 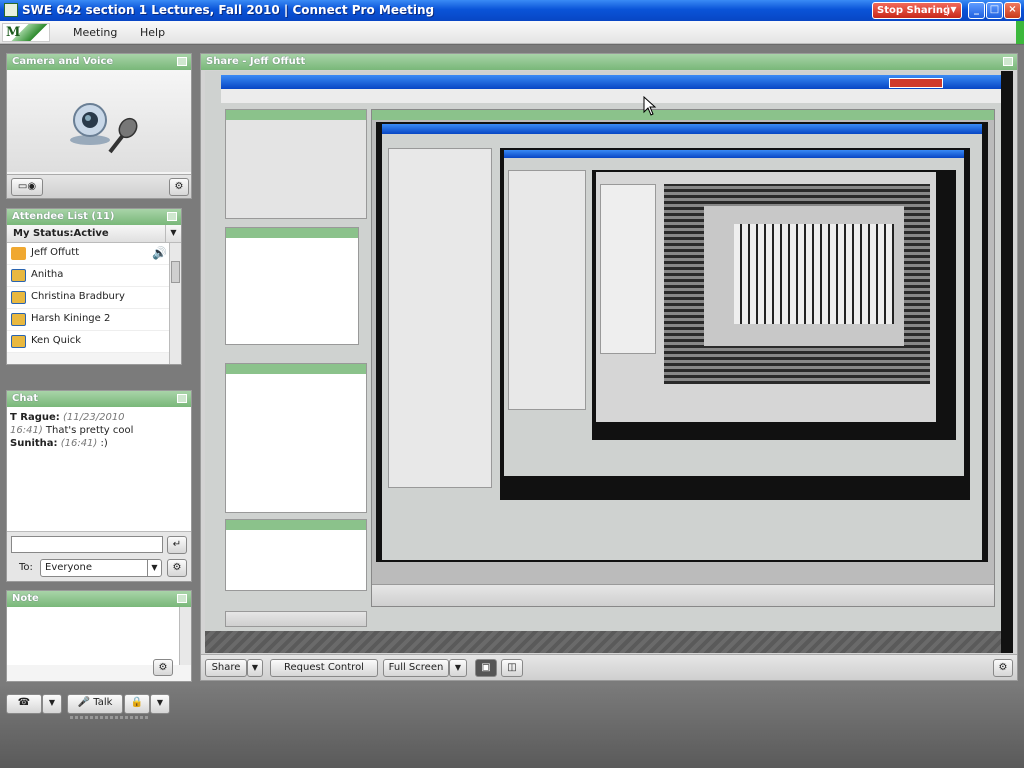 What do you see at coordinates (71, 318) in the screenshot?
I see `attendee-name: Harsh Kininge 2` at bounding box center [71, 318].